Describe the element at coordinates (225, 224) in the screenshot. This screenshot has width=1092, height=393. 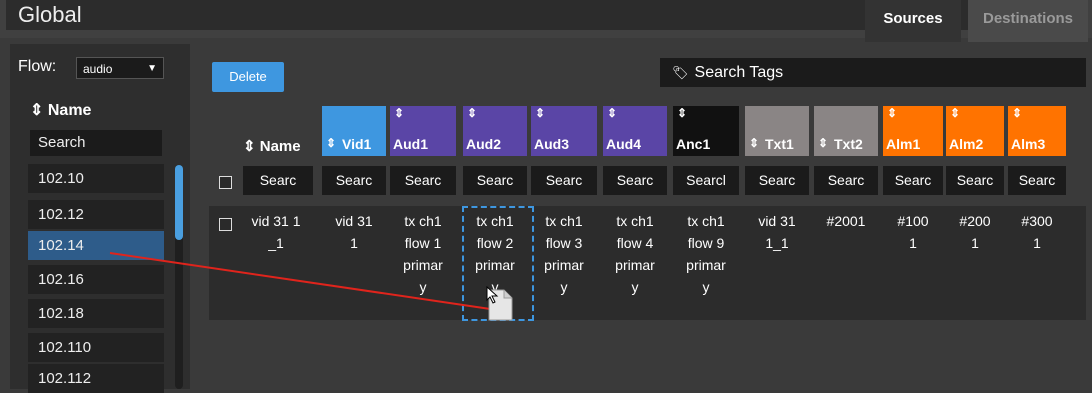
I see `row-checkbox` at that location.